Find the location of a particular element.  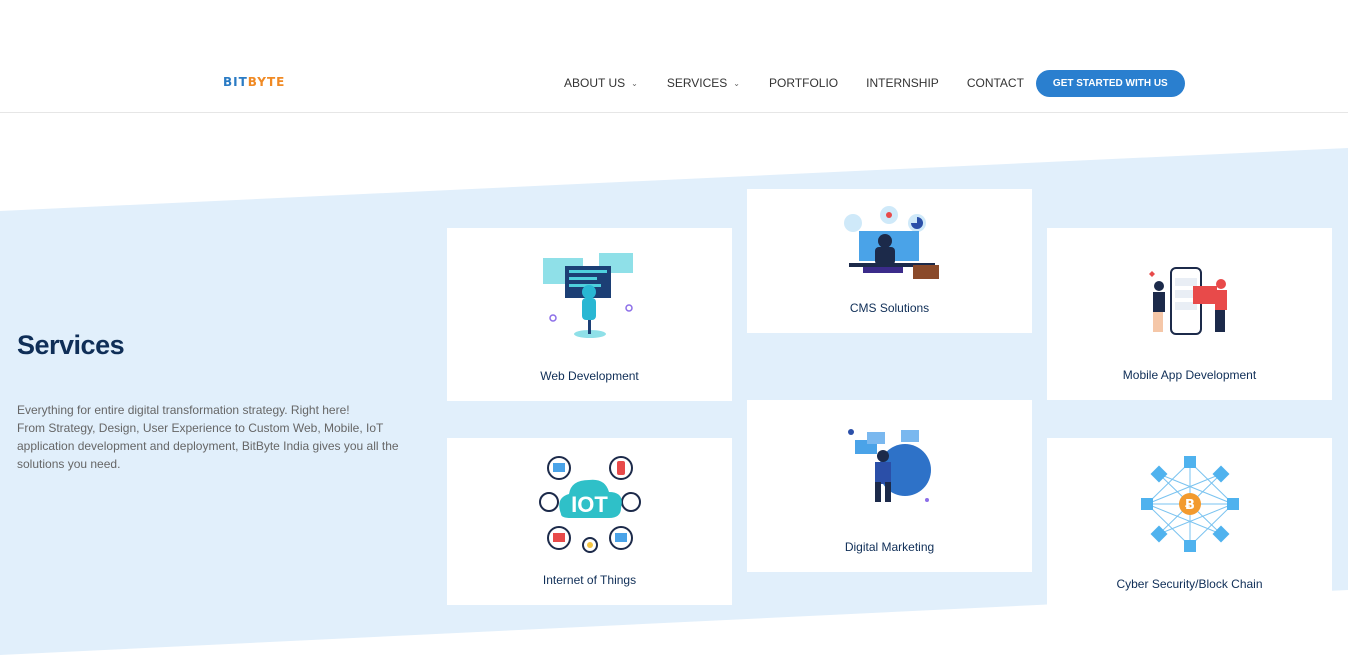

service-card-web-development: Web Development is located at coordinates (589, 314).